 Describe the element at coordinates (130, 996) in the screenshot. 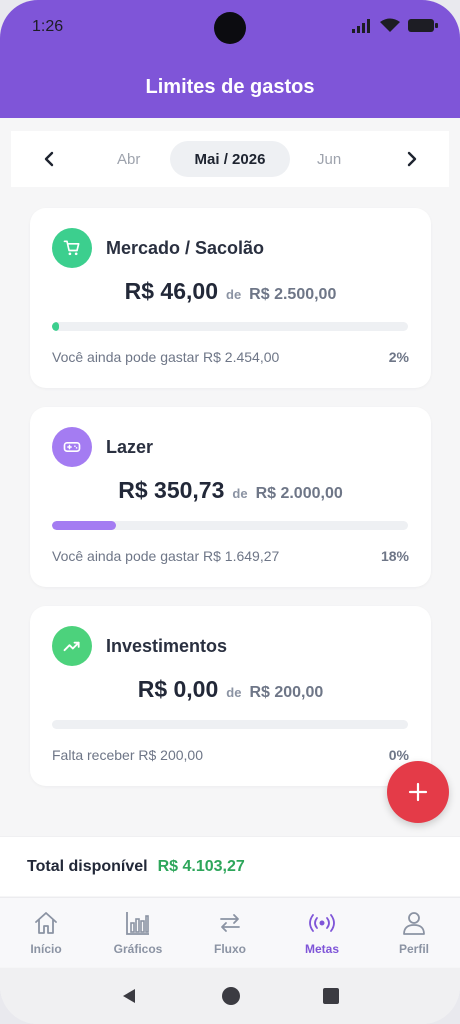

I see `back-icon` at that location.